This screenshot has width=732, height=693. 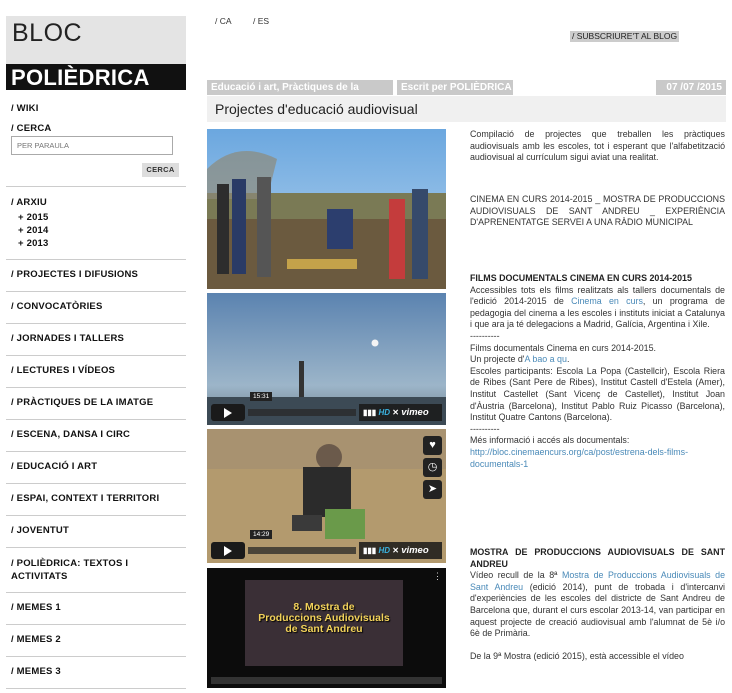 What do you see at coordinates (300, 94) in the screenshot?
I see `post-categories: Educació i art, Pràctiques de la imatge` at bounding box center [300, 94].